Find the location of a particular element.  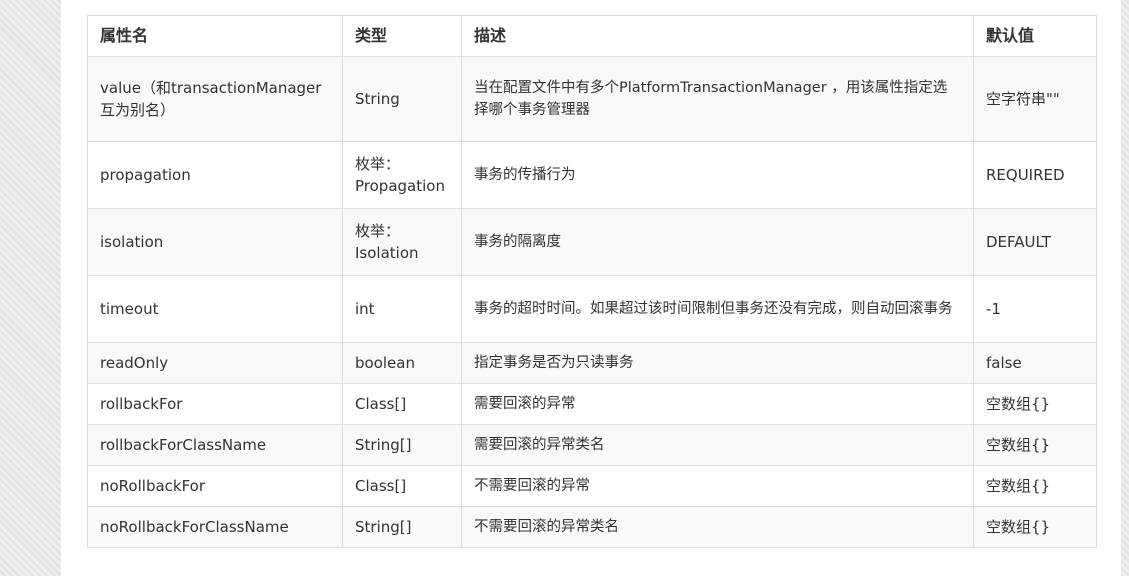

cell-description: 需要回滚的异常 is located at coordinates (717, 404).